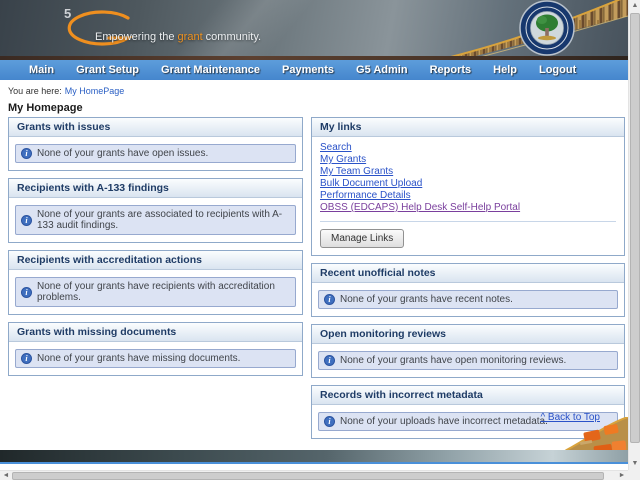 The width and height of the screenshot is (640, 480). Describe the element at coordinates (68, 13) in the screenshot. I see `g5-logo-five: 5` at that location.